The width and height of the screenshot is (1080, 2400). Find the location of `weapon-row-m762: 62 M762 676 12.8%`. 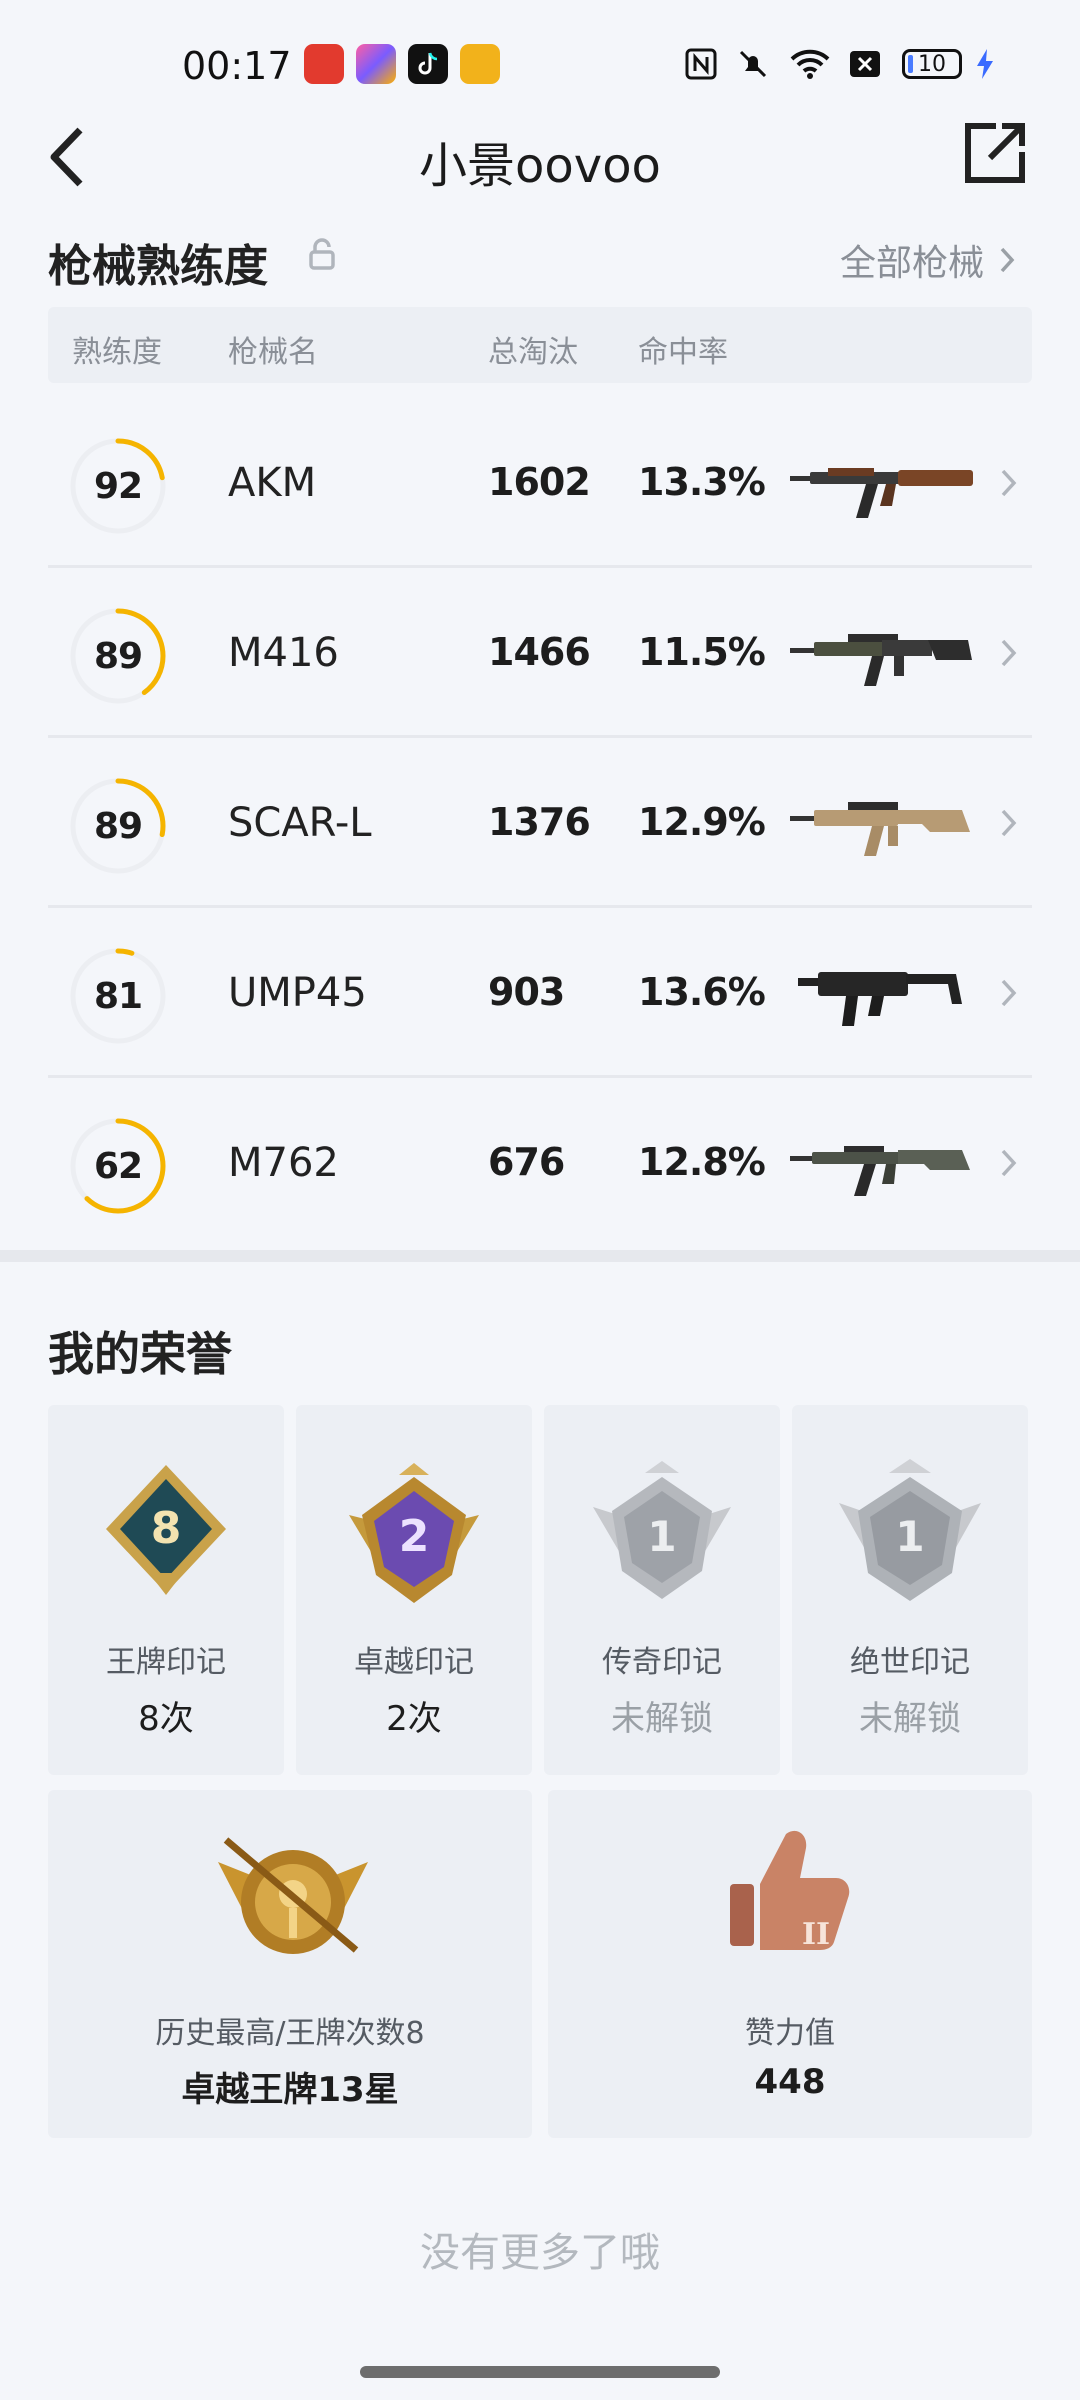

weapon-row-m762: 62 M762 676 12.8% is located at coordinates (540, 1163).